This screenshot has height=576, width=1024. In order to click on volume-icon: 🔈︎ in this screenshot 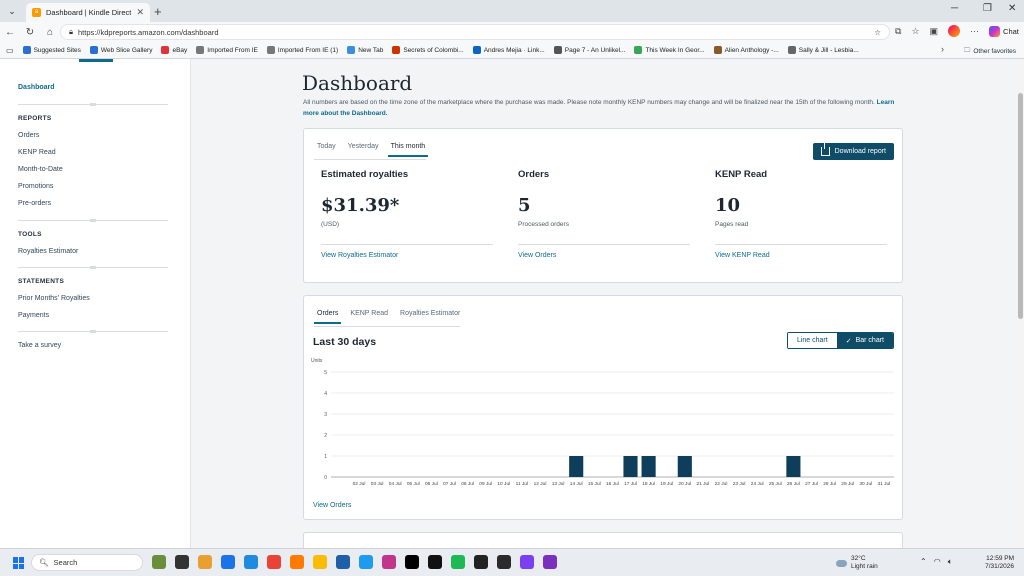, I will do `click(950, 562)`.